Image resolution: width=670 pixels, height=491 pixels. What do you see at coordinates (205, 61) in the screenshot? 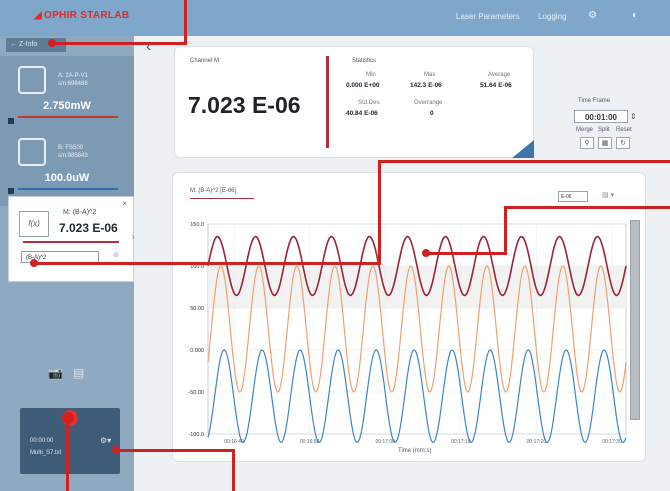
I see `channel-name: Channel M` at bounding box center [205, 61].